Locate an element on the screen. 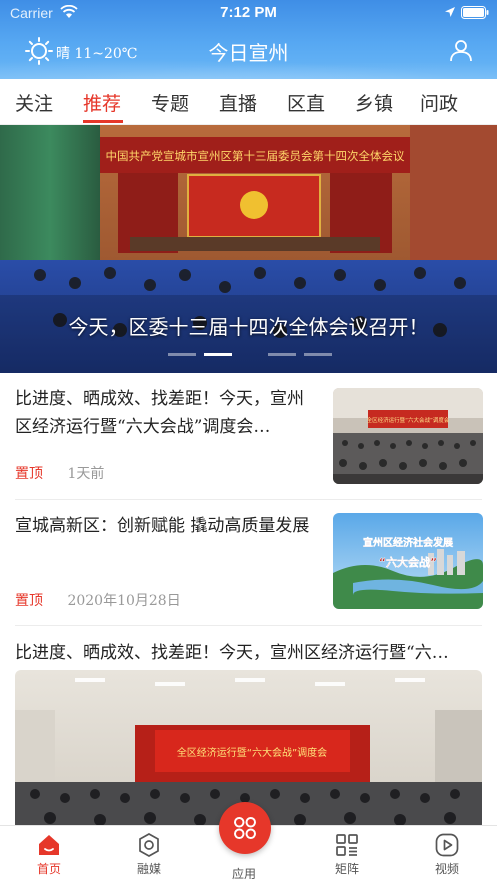 The image size is (497, 883). hero-banner-text: 中国共产党宣城市宣州区第十三届委员会第十四次全体会议 is located at coordinates (255, 156).